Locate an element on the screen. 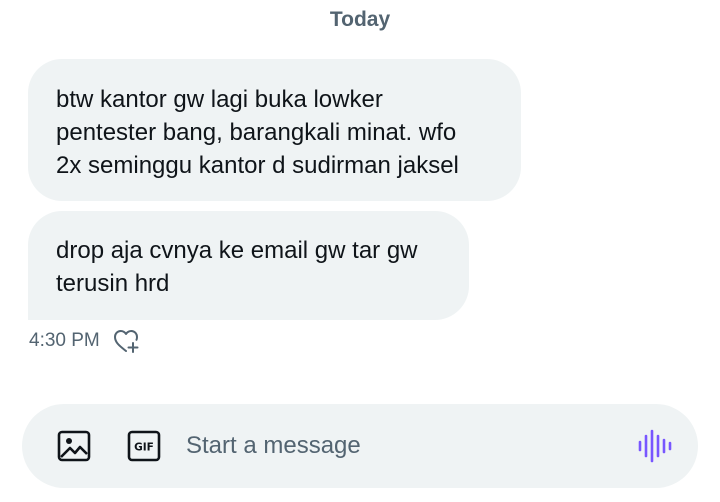 Image resolution: width=720 pixels, height=502 pixels. gif-icon-label: GIF is located at coordinates (144, 448).